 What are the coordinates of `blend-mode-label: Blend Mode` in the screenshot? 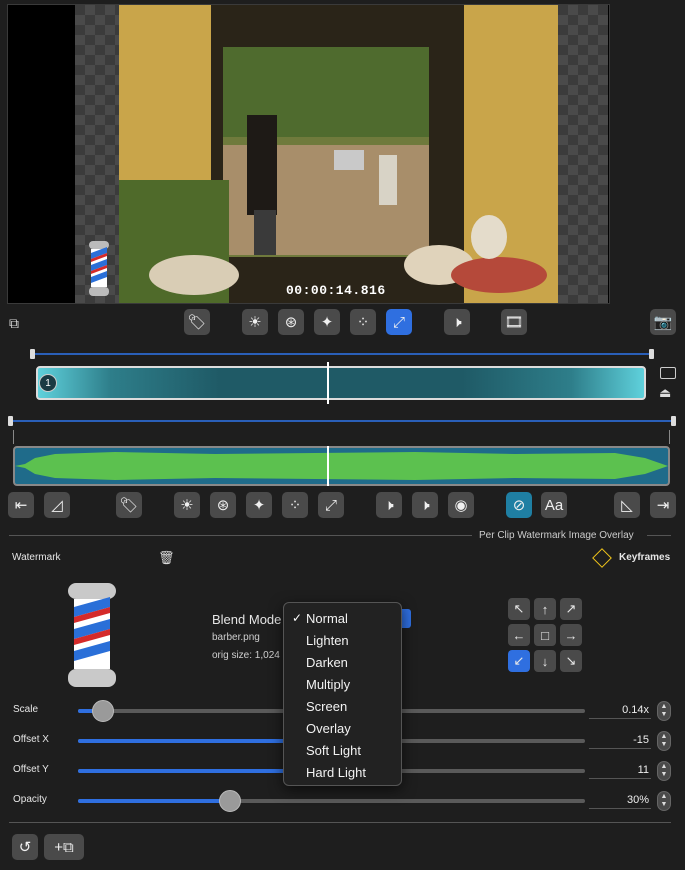 It's located at (247, 619).